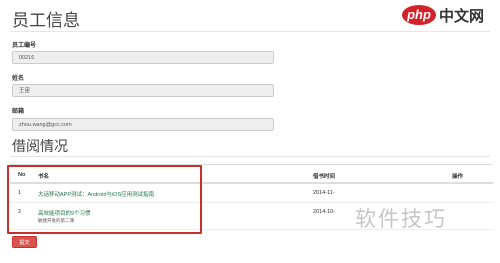 This screenshot has width=500, height=263. Describe the element at coordinates (143, 90) in the screenshot. I see `name-field: 王宙` at that location.